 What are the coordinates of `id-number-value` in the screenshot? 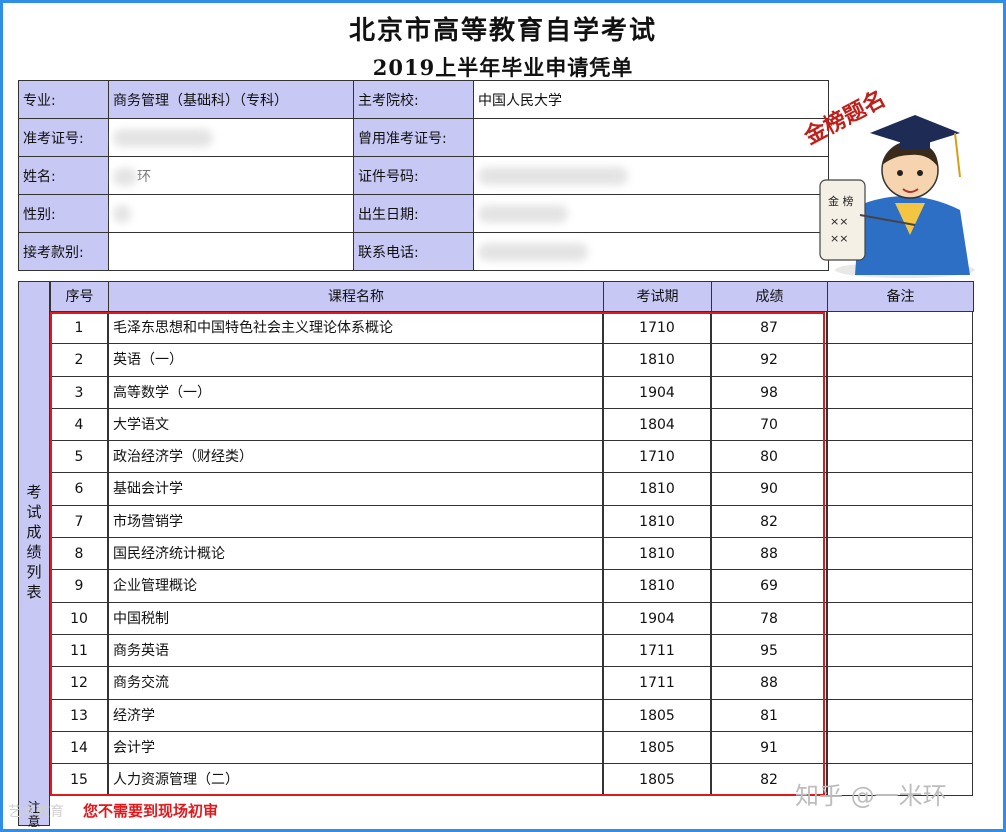 It's located at (651, 175).